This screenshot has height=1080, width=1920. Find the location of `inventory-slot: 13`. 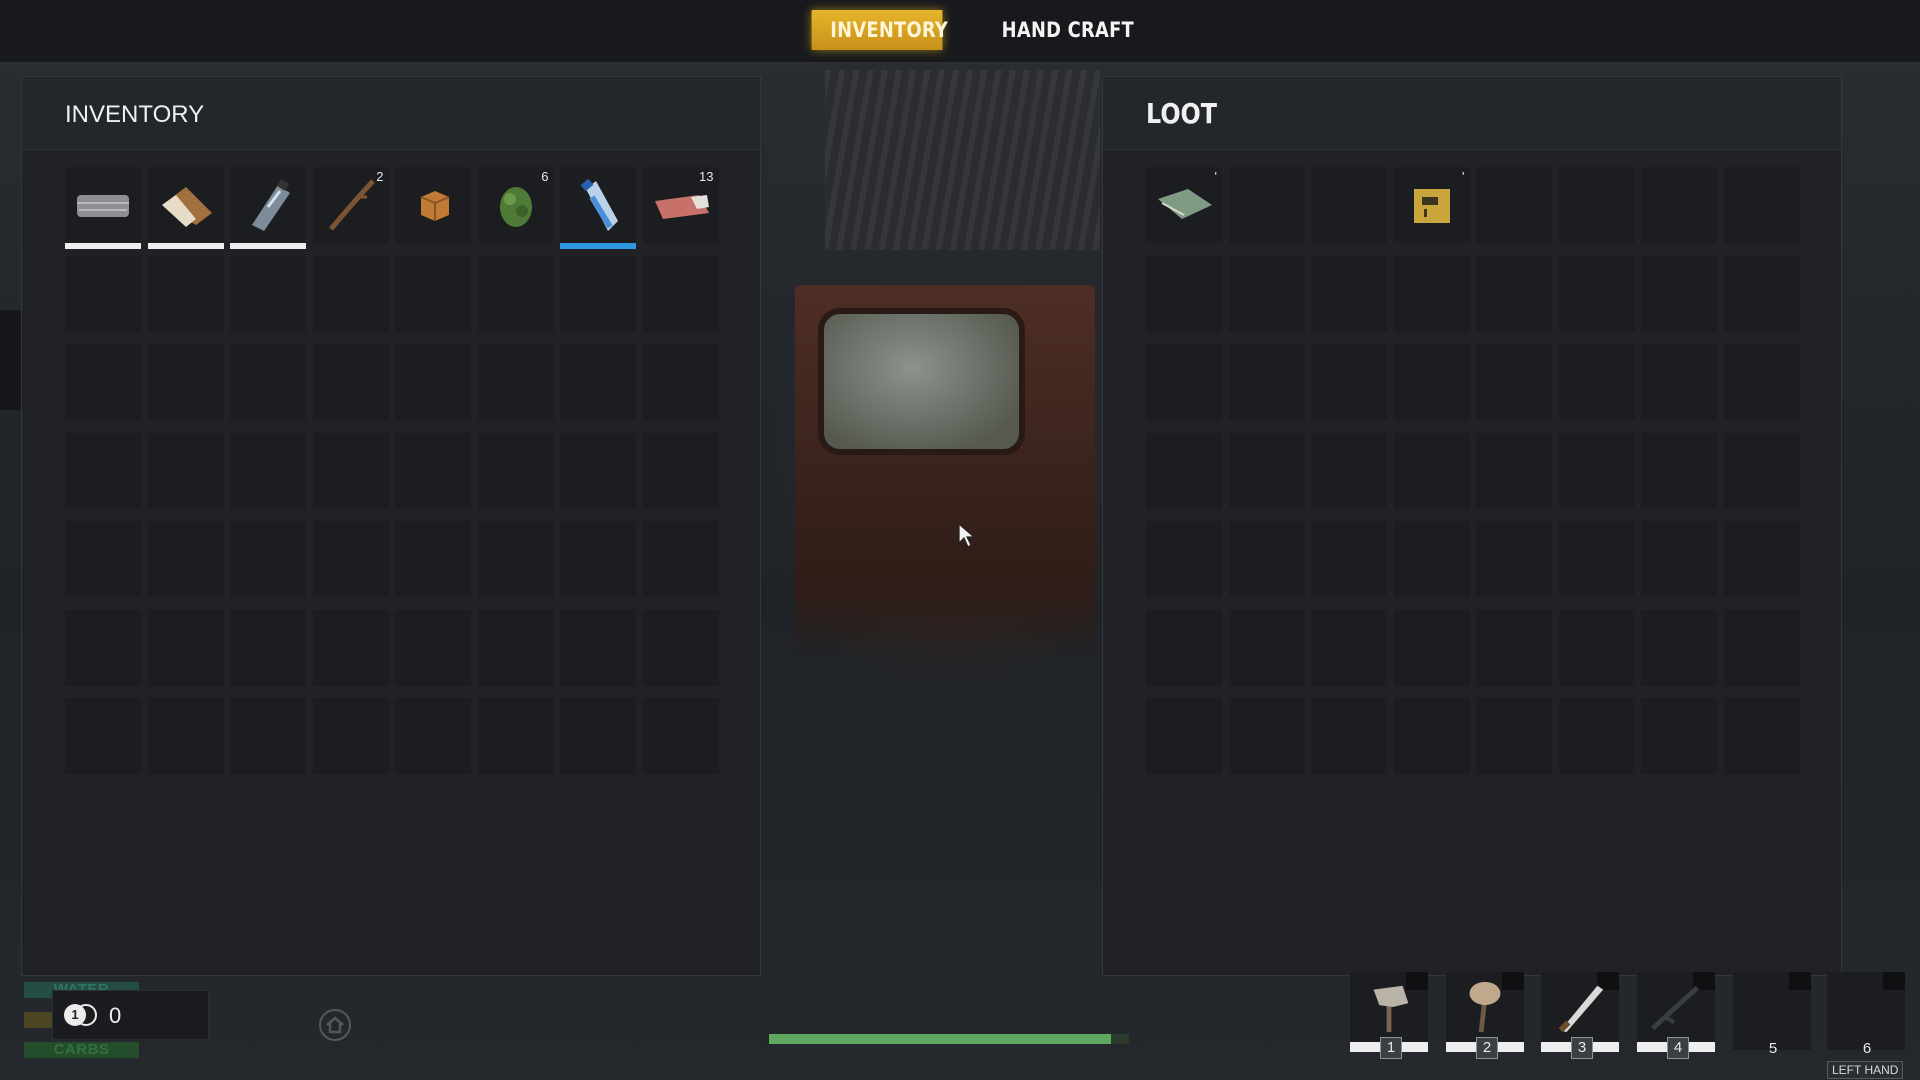

inventory-slot: 13 is located at coordinates (680, 205).